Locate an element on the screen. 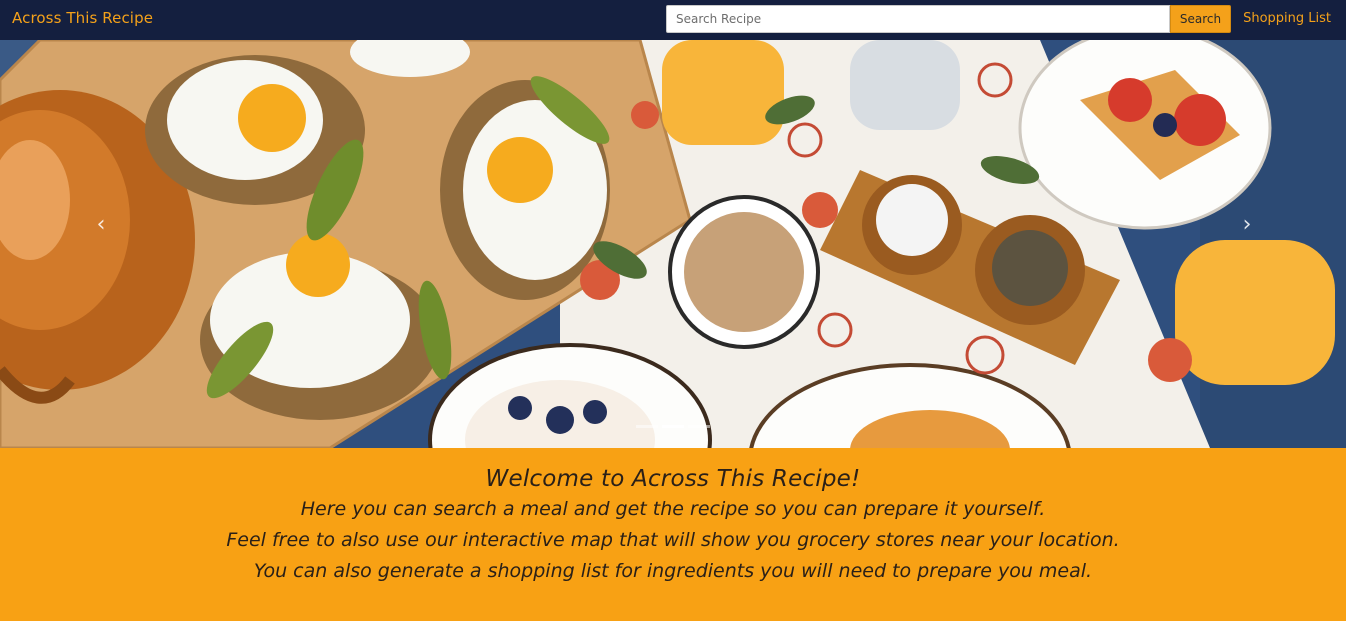 The height and width of the screenshot is (621, 1346). carousel-prev-control: ‹ is located at coordinates (101, 225).